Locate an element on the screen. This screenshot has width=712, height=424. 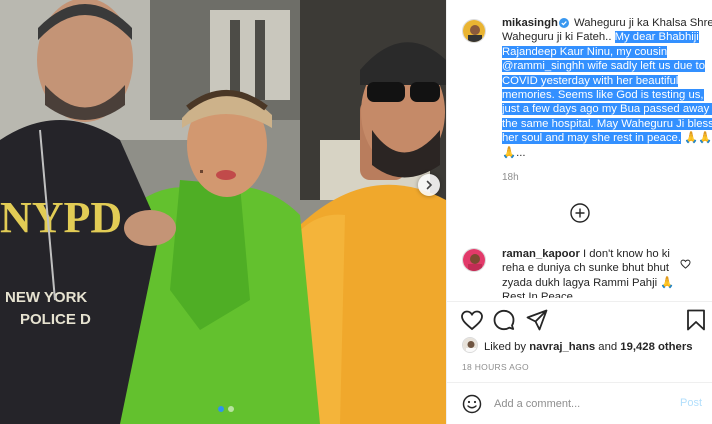
carousel-indicator is located at coordinates (226, 409).